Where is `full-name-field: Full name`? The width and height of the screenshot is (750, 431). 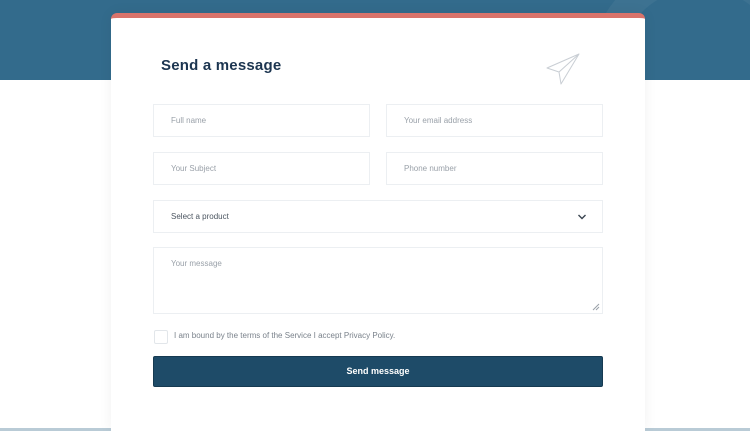 full-name-field: Full name is located at coordinates (261, 120).